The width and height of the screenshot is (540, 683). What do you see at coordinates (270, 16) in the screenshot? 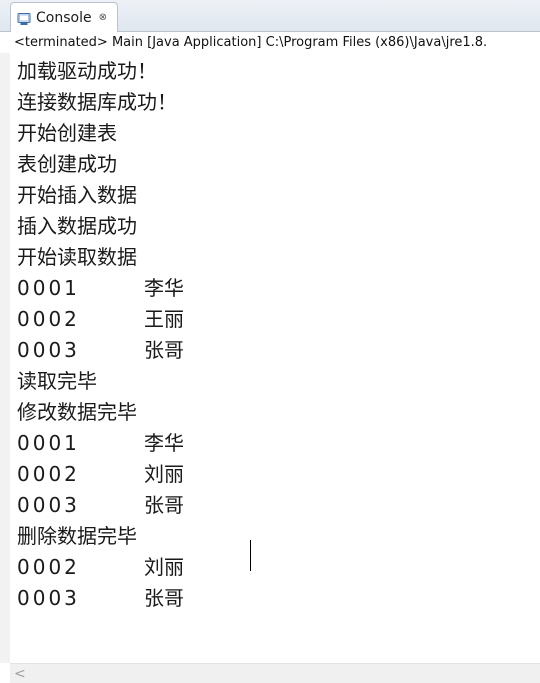
I see `tab-strip: Console ⊗` at bounding box center [270, 16].